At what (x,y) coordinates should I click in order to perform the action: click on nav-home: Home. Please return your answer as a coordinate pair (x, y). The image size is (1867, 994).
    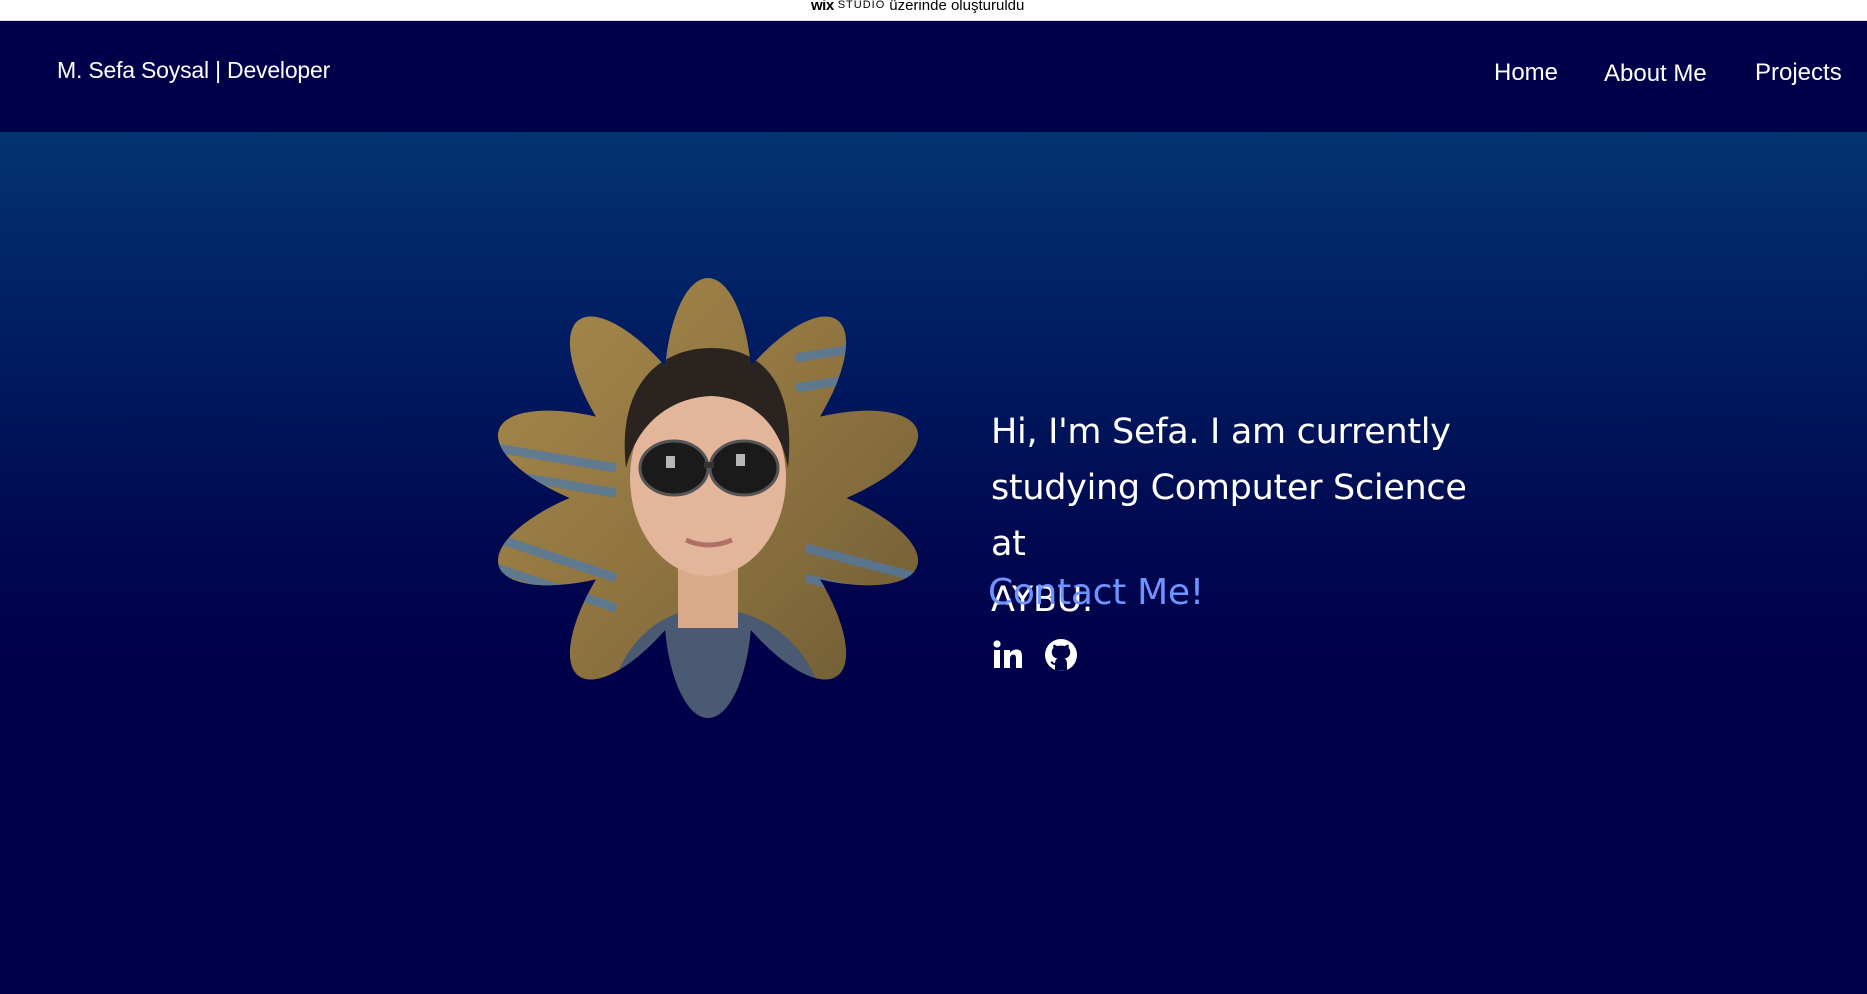
    Looking at the image, I should click on (1526, 73).